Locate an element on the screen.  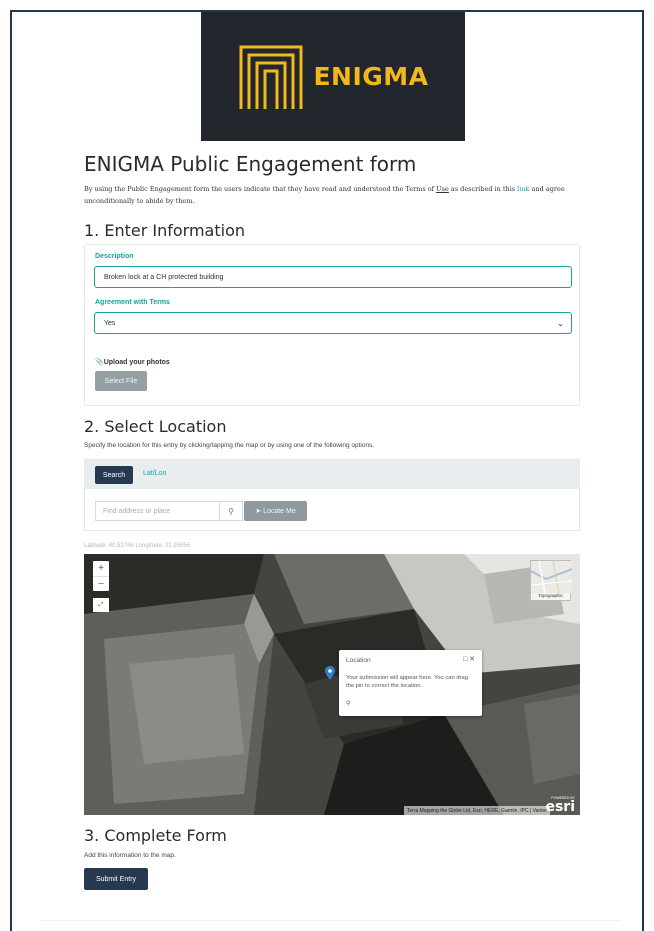
paperclip-icon: 📎 is located at coordinates (99, 362).